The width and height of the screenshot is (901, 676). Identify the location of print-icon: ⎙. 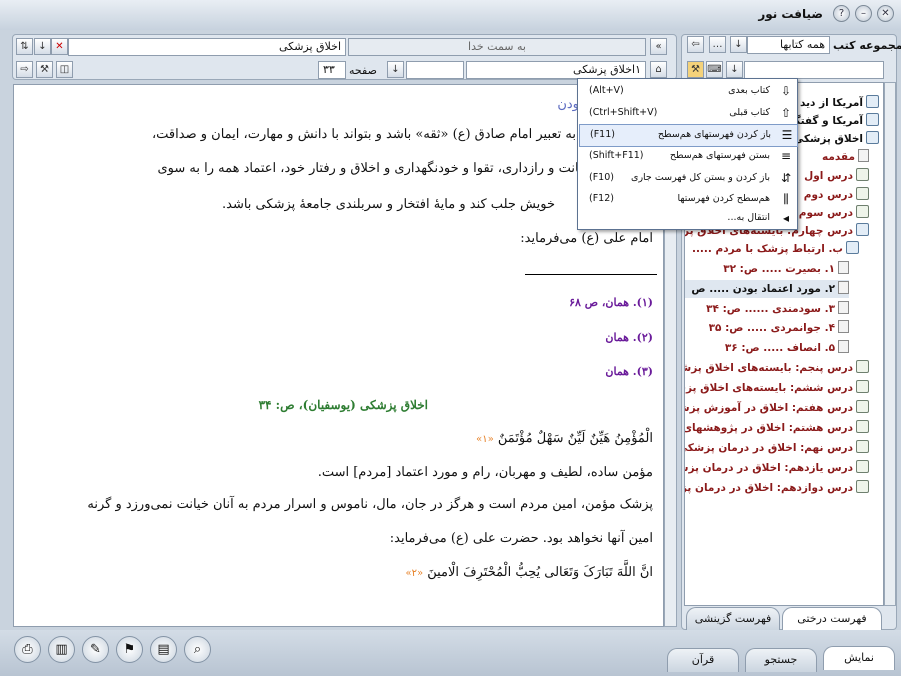
(27, 649).